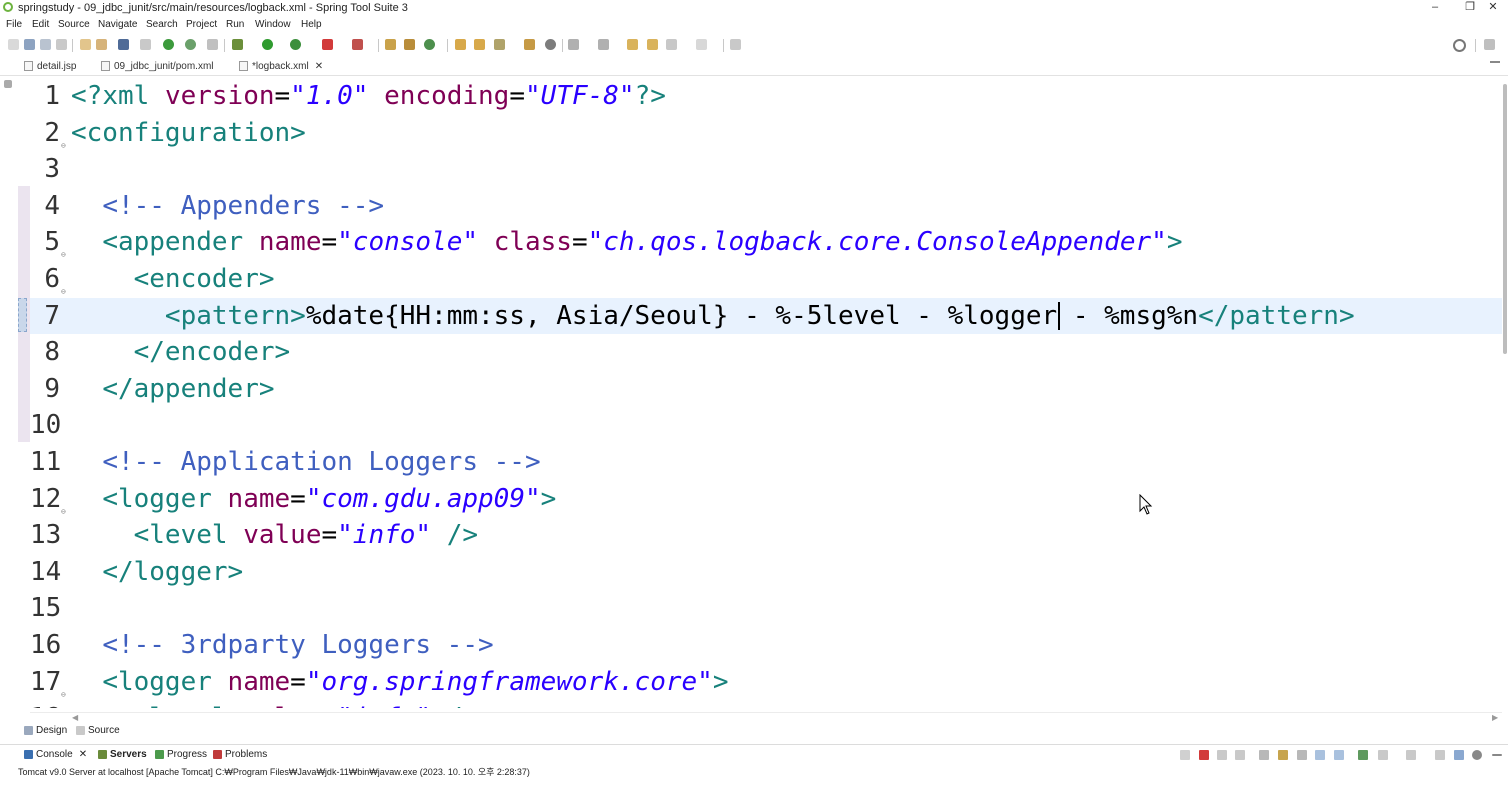  What do you see at coordinates (1495, 717) in the screenshot?
I see `scroll-right-icon: ▶` at bounding box center [1495, 717].